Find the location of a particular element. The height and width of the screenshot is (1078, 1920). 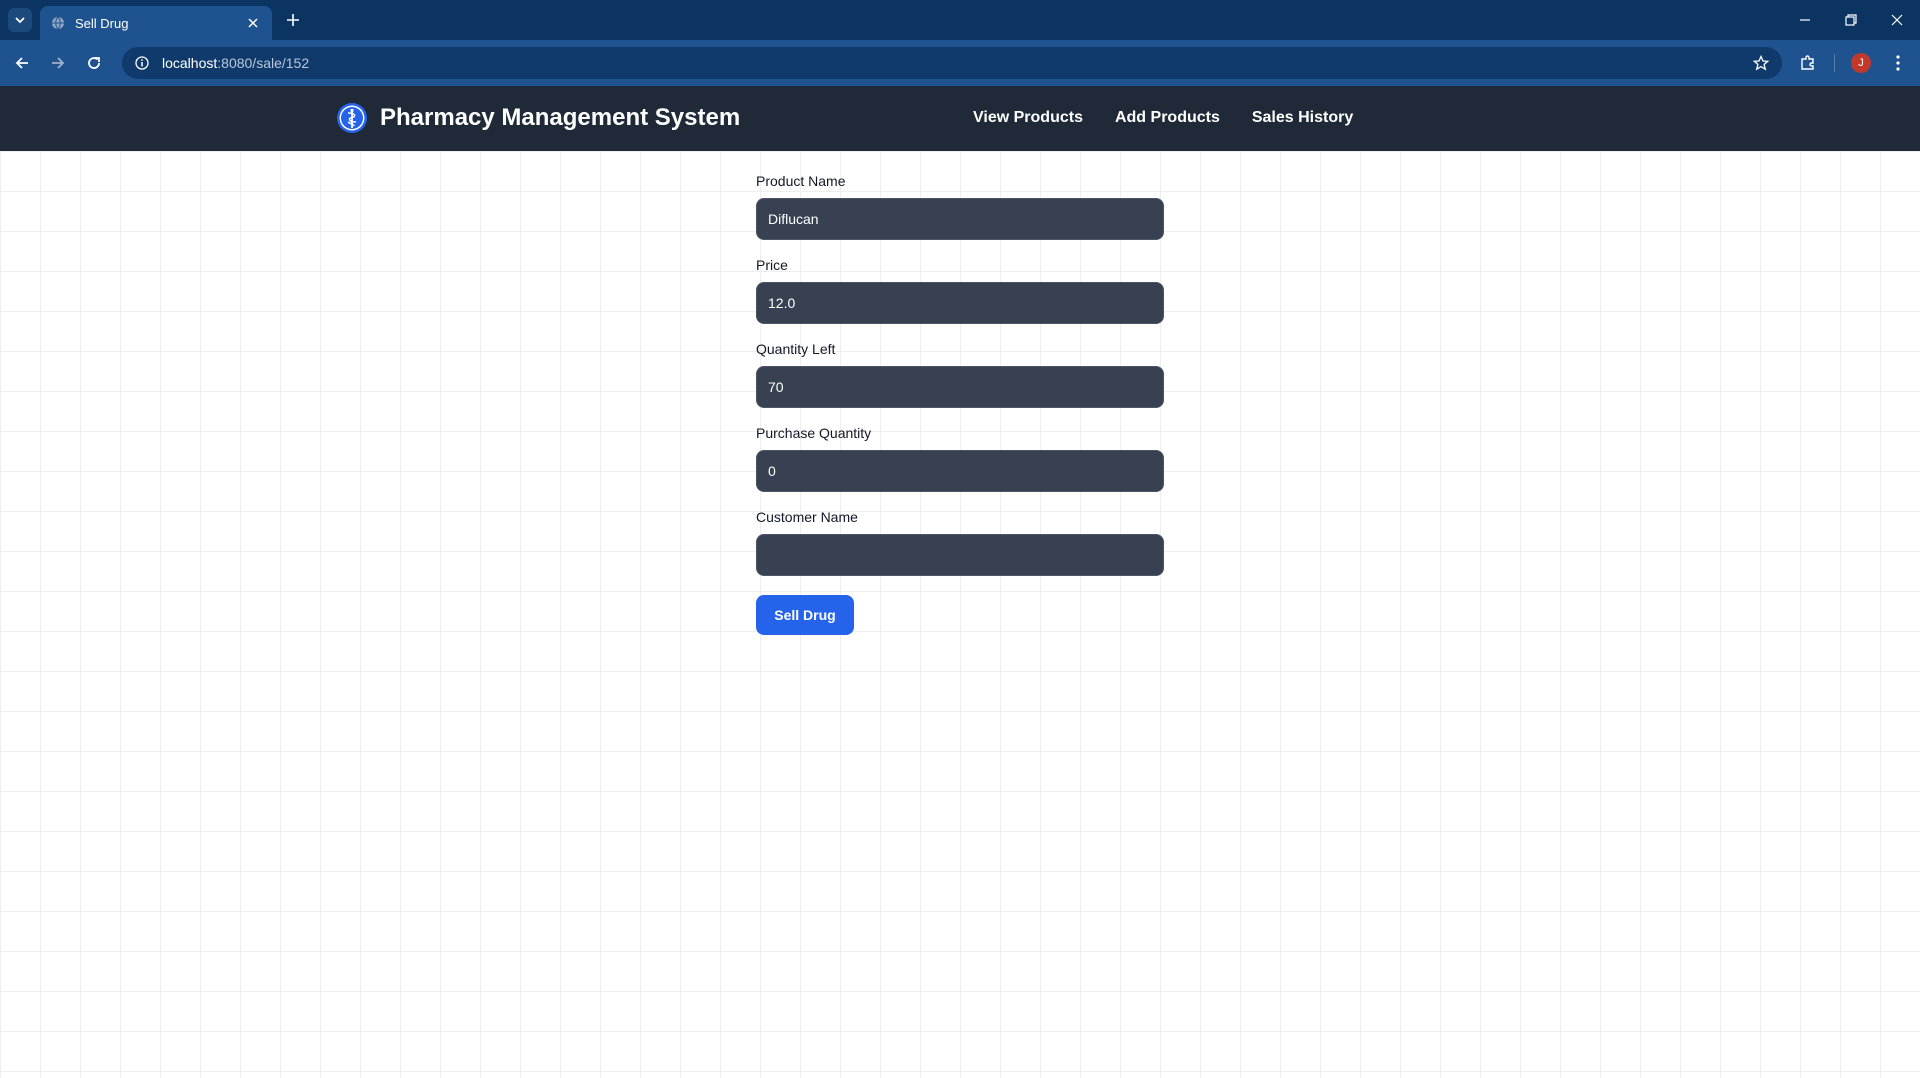

close-window-icon is located at coordinates (1897, 20).